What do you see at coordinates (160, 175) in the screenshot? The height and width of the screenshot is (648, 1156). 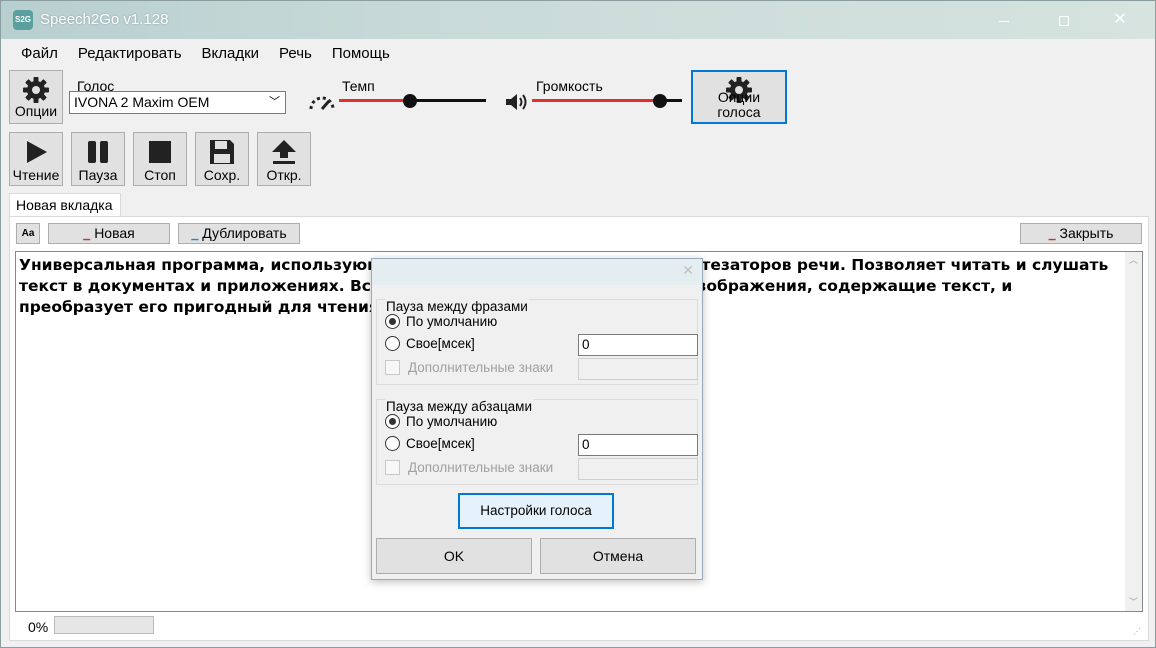 I see `stop-label: Стоп` at bounding box center [160, 175].